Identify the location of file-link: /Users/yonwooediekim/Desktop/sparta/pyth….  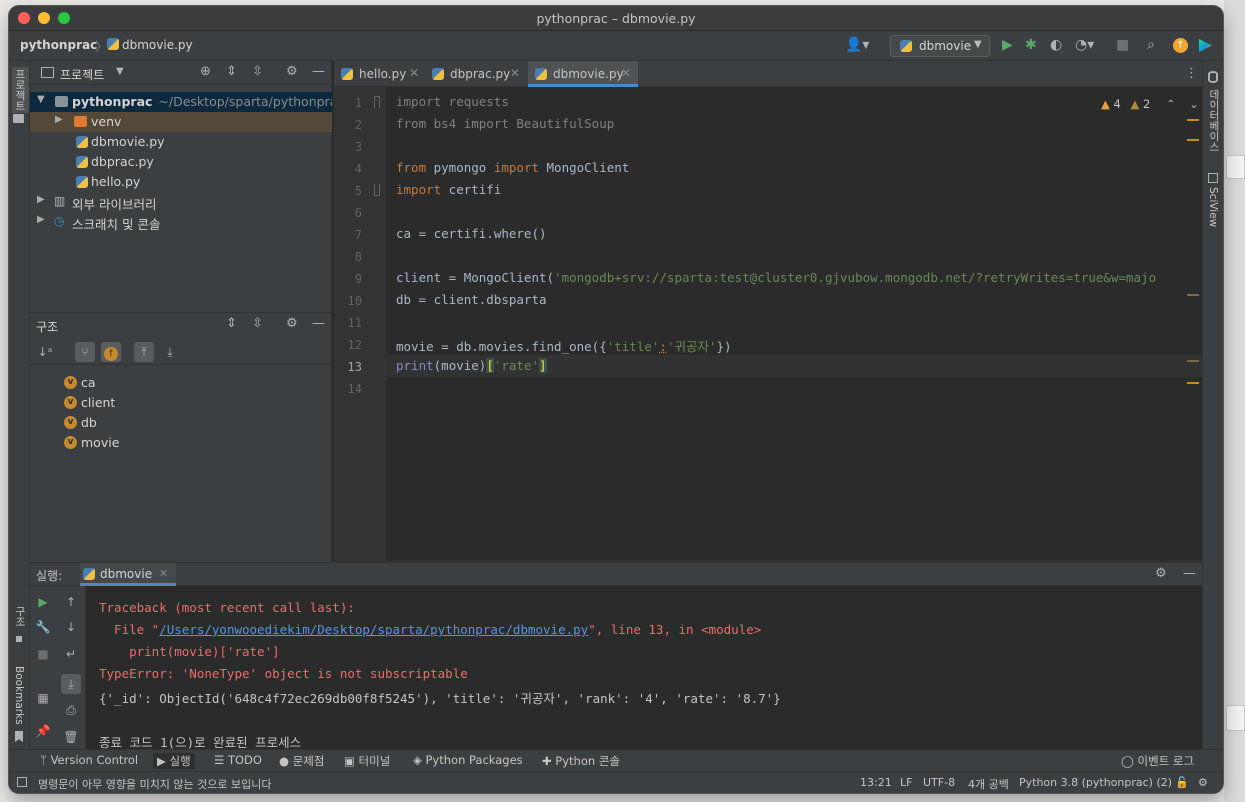
(373, 629).